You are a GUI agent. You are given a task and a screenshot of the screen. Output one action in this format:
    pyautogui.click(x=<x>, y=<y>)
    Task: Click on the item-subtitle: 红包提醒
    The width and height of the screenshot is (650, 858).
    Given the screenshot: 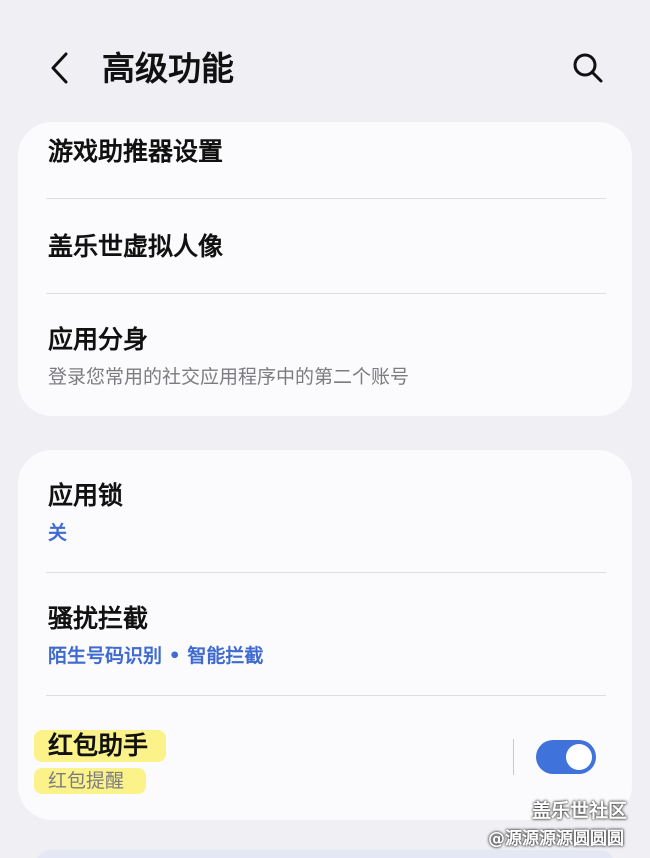 What is the action you would take?
    pyautogui.click(x=86, y=781)
    